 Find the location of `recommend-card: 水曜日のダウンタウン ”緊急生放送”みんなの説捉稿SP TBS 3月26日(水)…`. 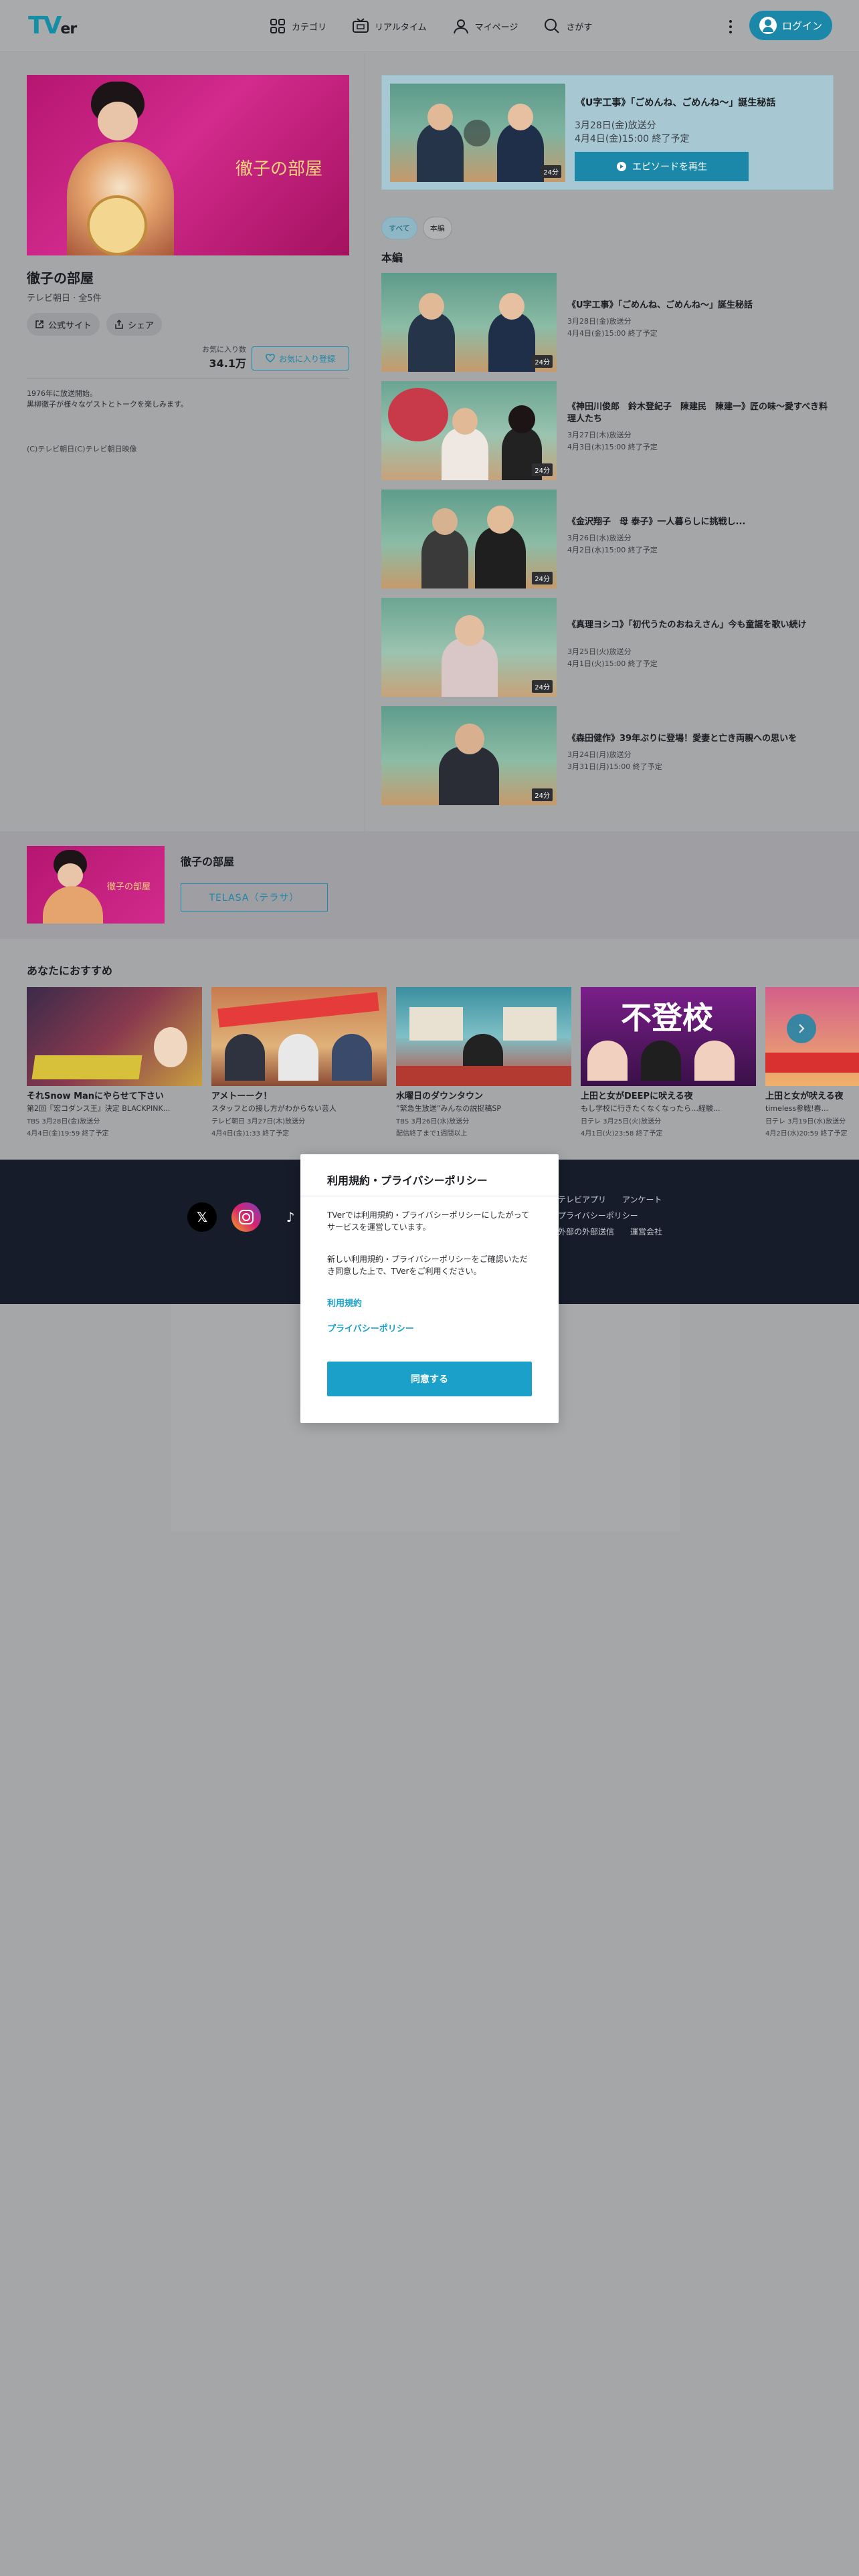

recommend-card: 水曜日のダウンタウン ”緊急生放送”みんなの説捉稿SP TBS 3月26日(水)… is located at coordinates (483, 1062).